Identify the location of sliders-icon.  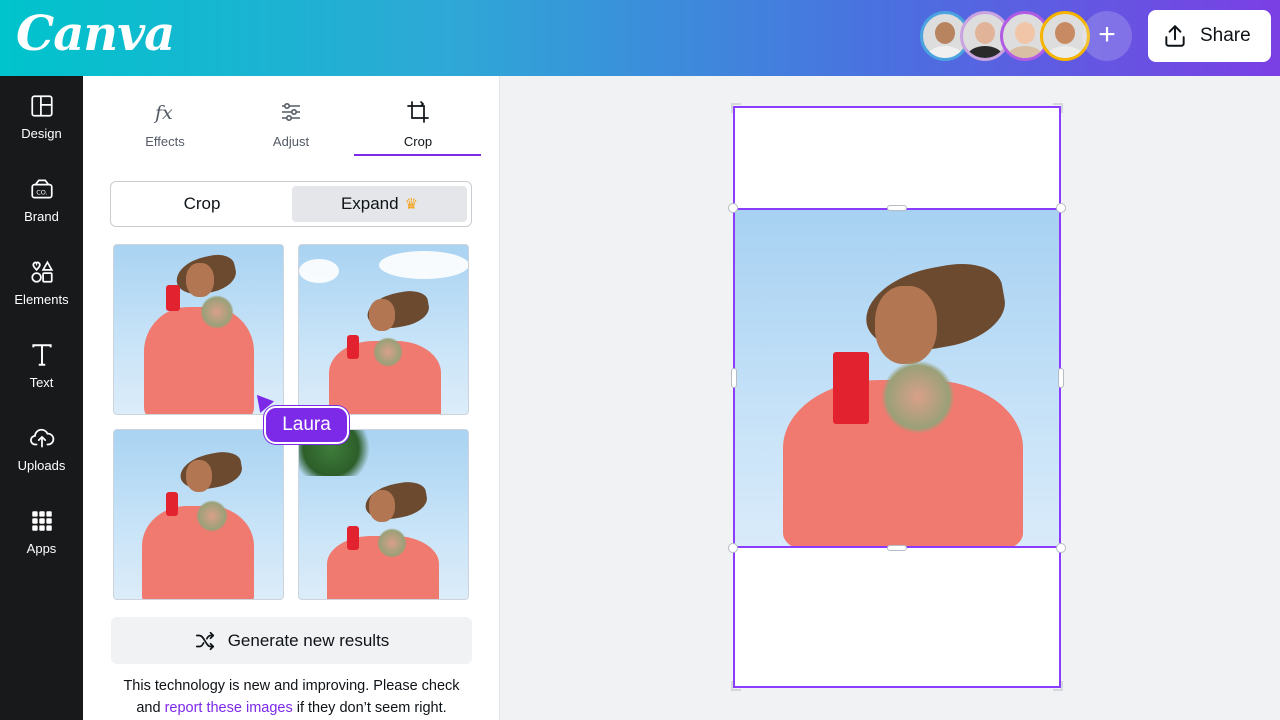
(291, 112).